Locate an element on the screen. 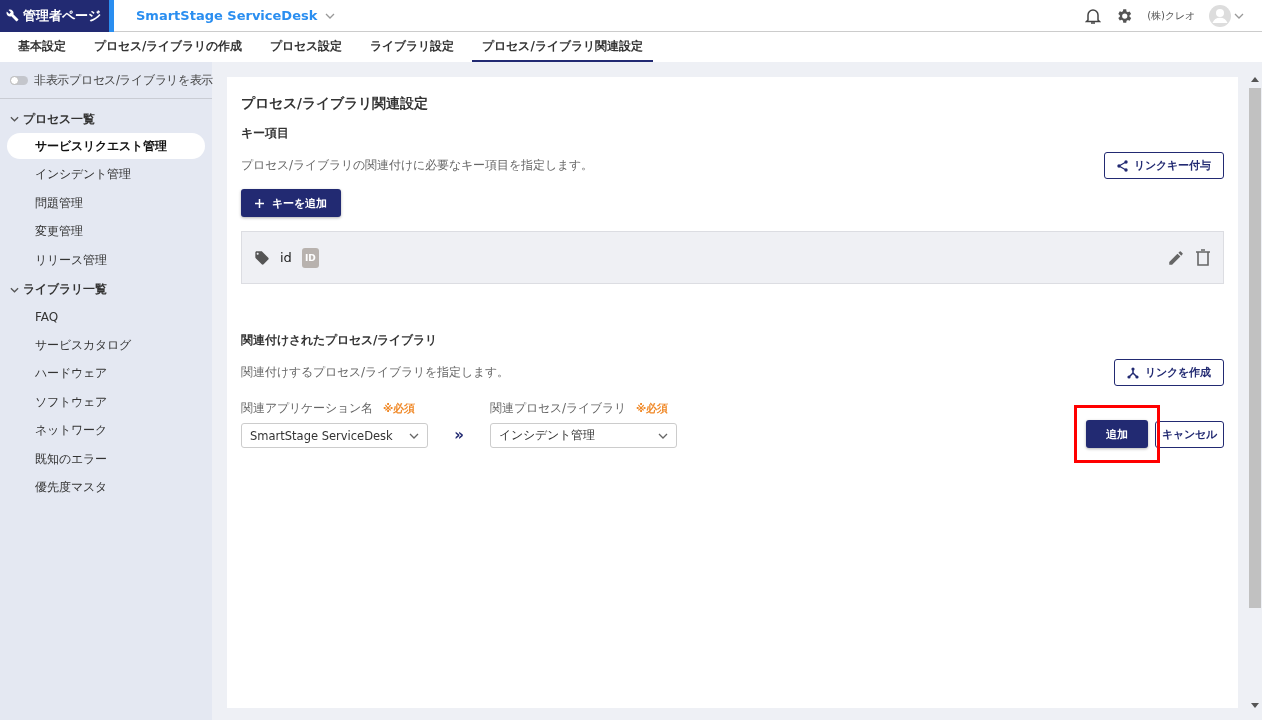  group-header: プロセス一覧 is located at coordinates (106, 119).